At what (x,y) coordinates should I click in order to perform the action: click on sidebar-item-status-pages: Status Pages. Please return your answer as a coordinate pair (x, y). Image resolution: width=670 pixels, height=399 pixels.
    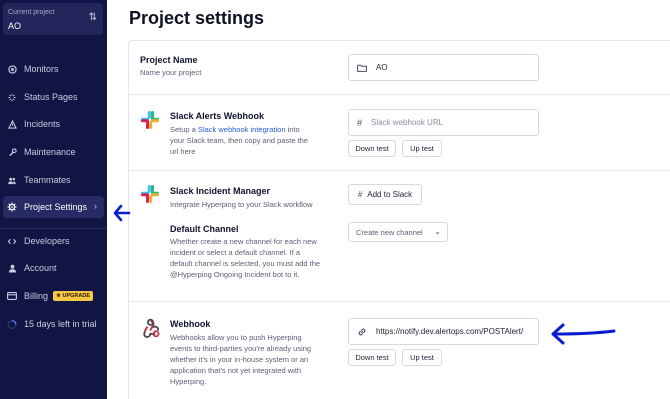
    Looking at the image, I should click on (53, 97).